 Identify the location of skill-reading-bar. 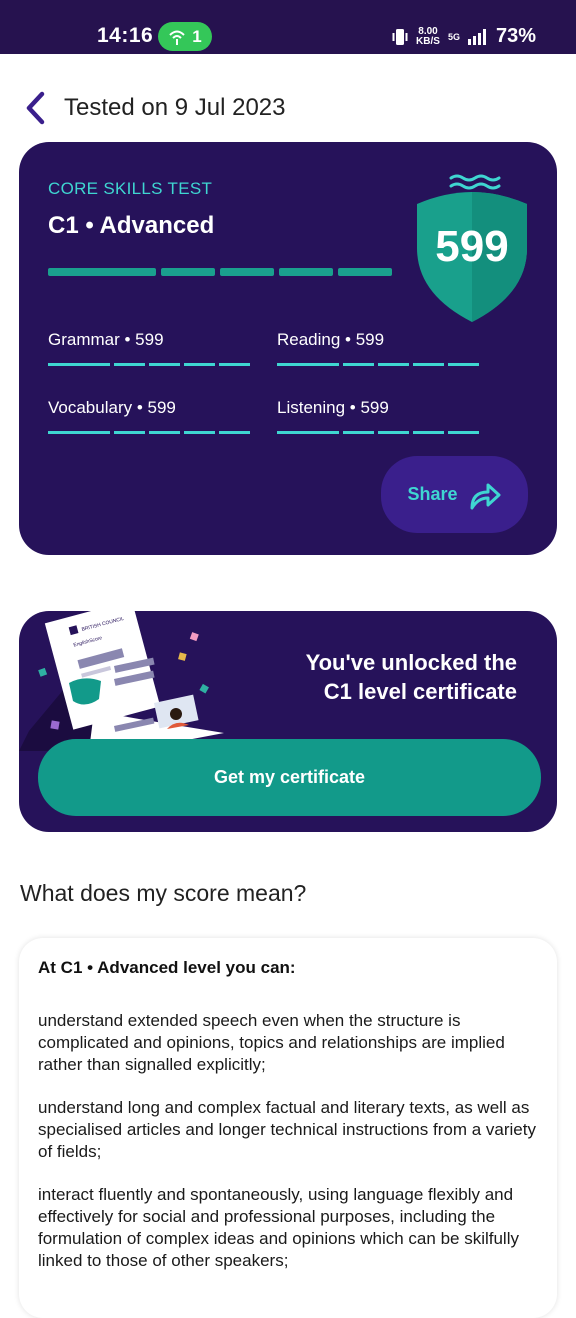
(378, 364).